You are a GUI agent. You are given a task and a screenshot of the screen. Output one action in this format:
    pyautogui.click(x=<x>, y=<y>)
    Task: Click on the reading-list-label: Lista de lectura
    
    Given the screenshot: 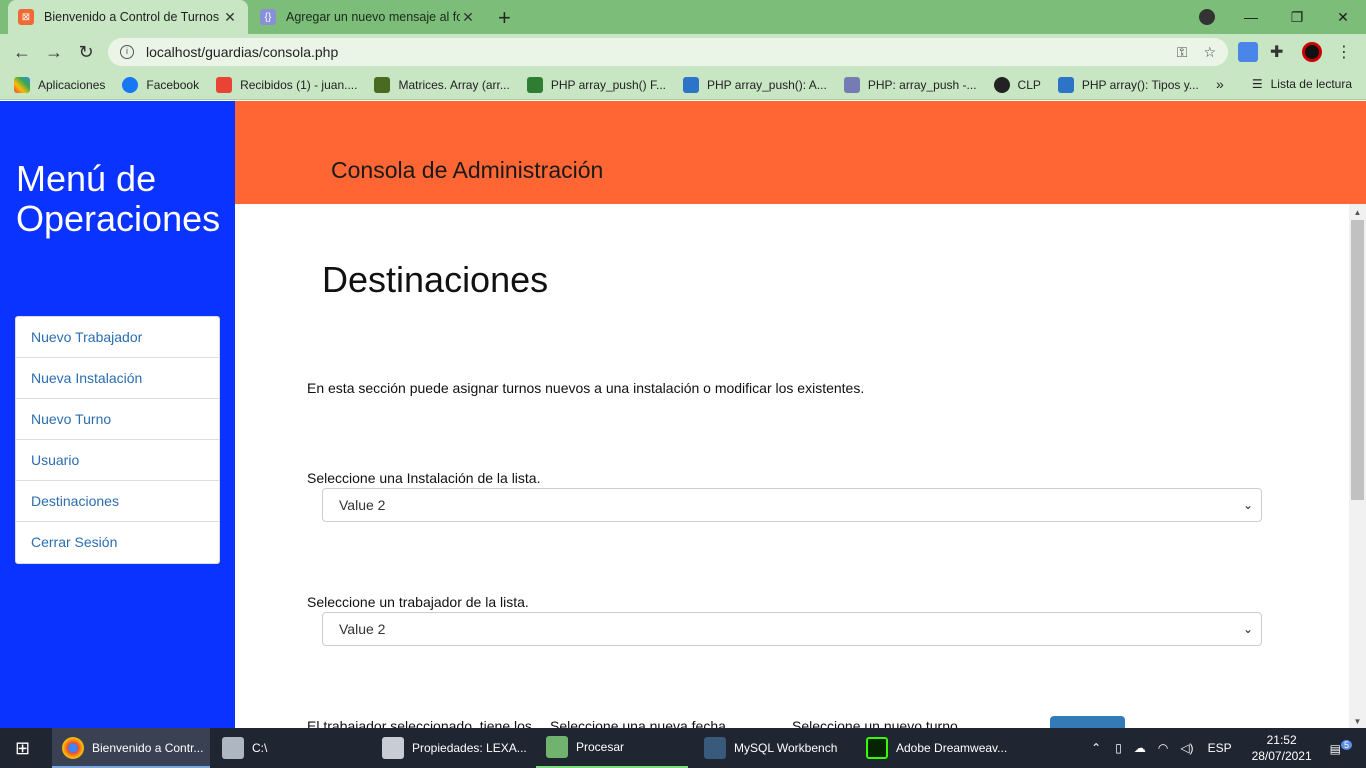 What is the action you would take?
    pyautogui.click(x=1311, y=84)
    